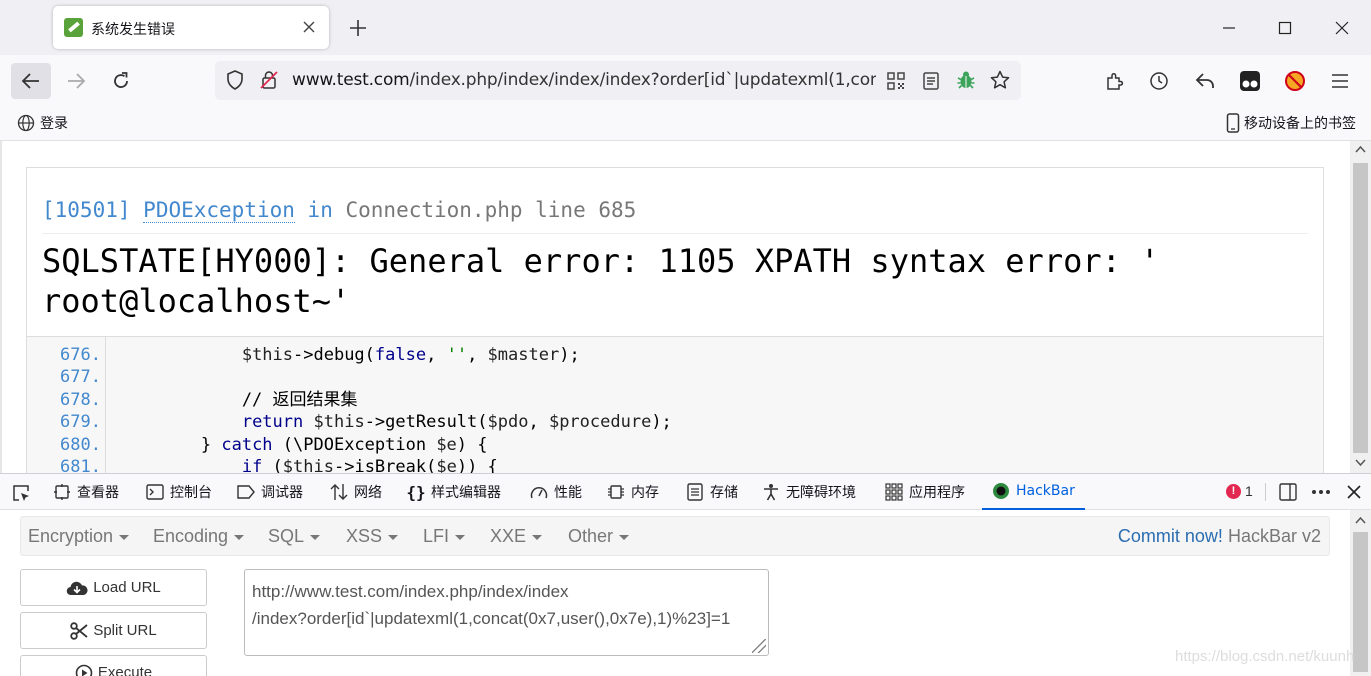 The image size is (1371, 676). I want to click on exception-class-link: PDOException, so click(219, 210).